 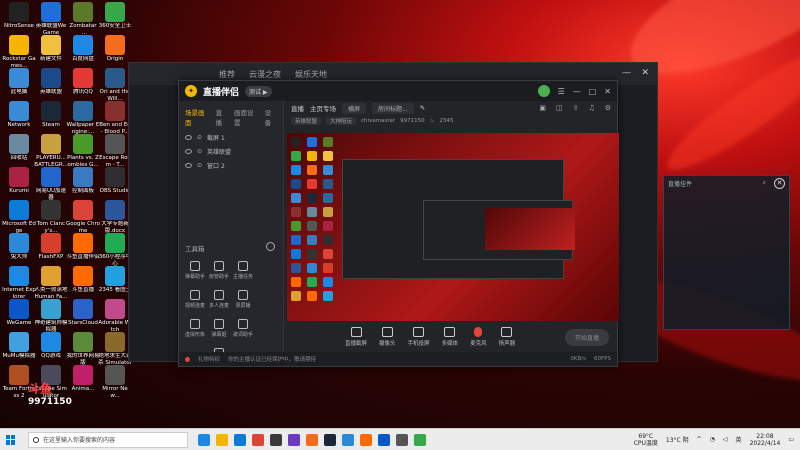 I want to click on desktop-icon: Network, so click(x=19, y=115).